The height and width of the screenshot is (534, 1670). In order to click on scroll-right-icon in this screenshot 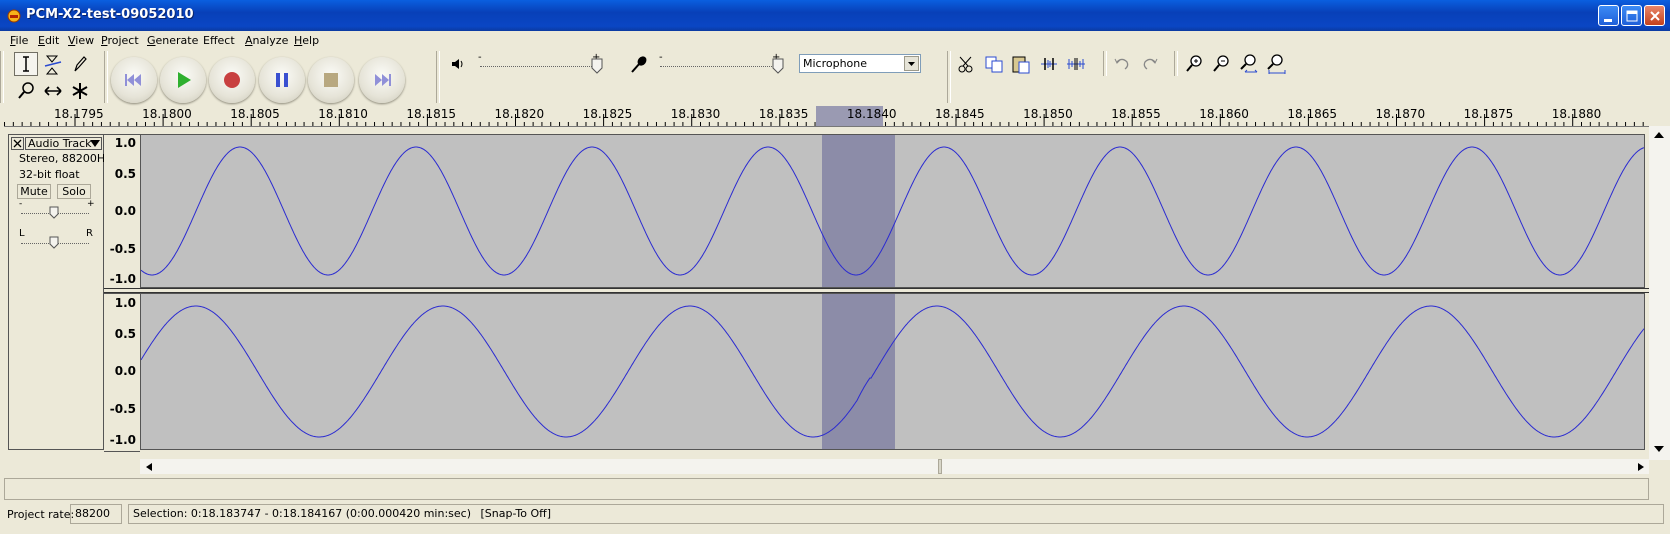, I will do `click(1641, 467)`.